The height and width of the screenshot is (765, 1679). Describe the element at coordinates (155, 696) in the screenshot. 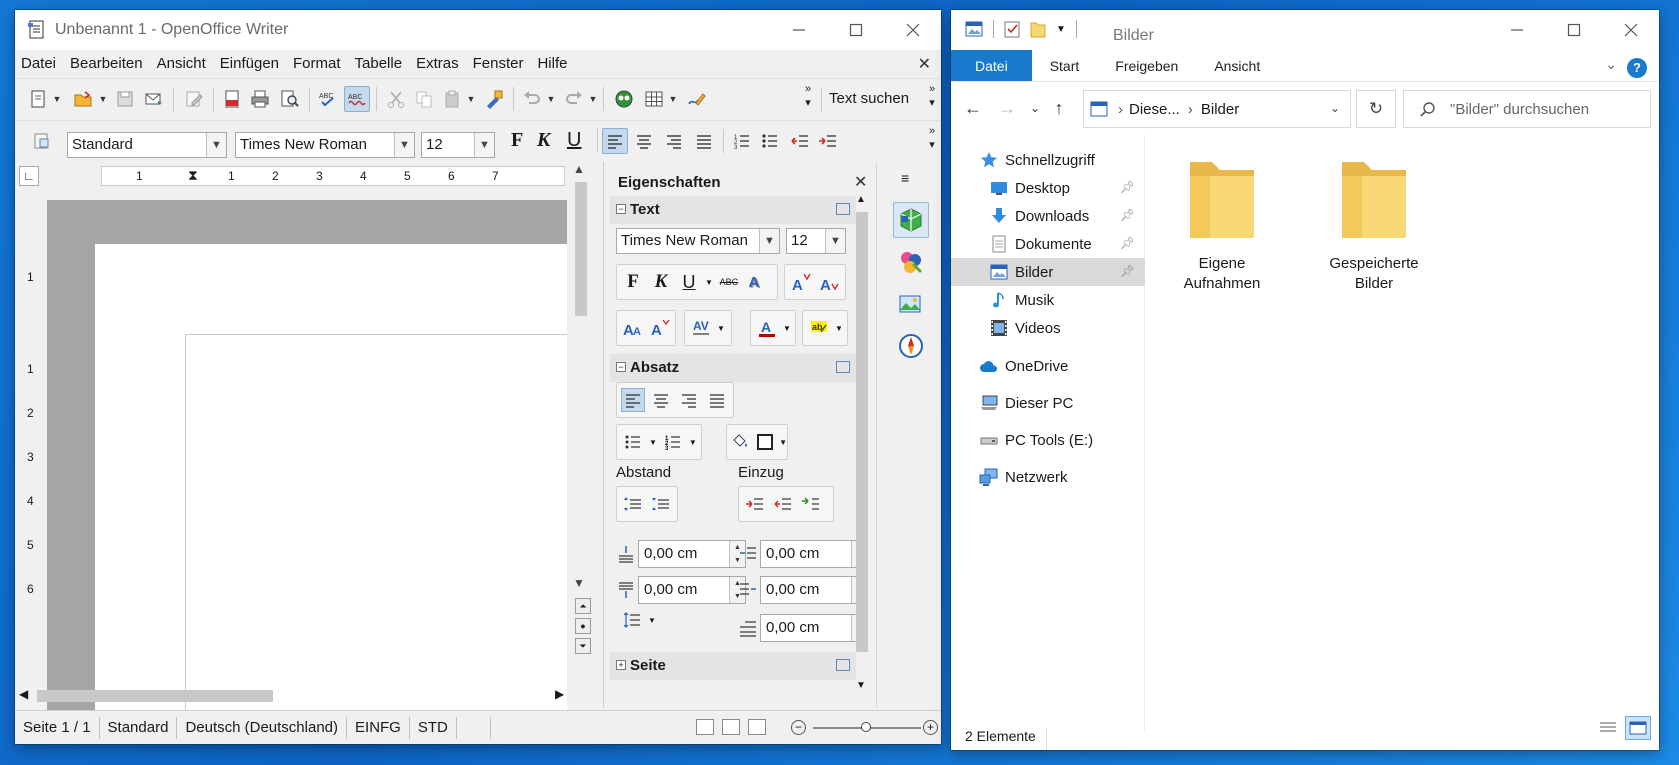

I see `hscroll-thumb` at that location.